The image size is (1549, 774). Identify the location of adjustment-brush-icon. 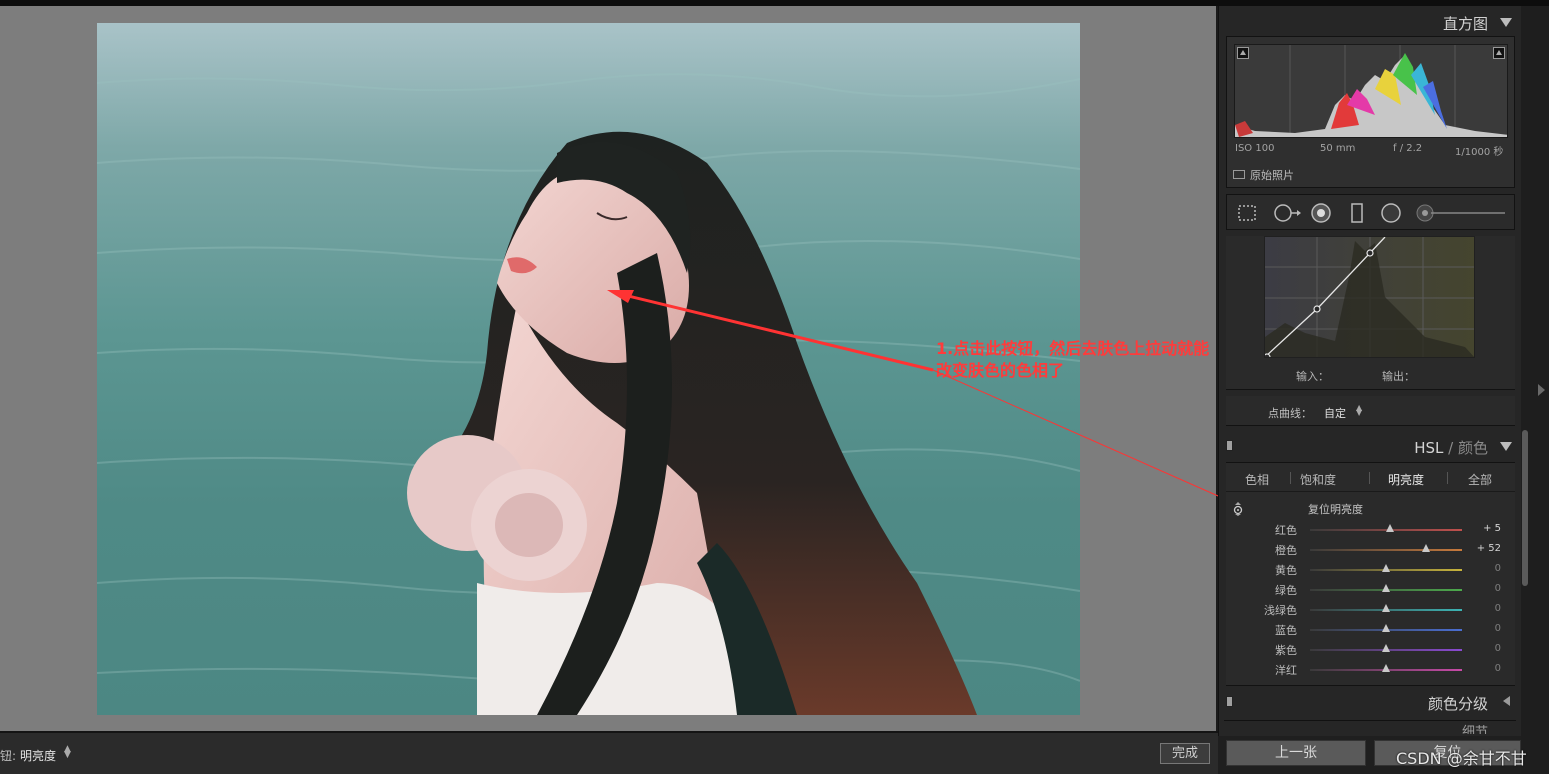
(1461, 213).